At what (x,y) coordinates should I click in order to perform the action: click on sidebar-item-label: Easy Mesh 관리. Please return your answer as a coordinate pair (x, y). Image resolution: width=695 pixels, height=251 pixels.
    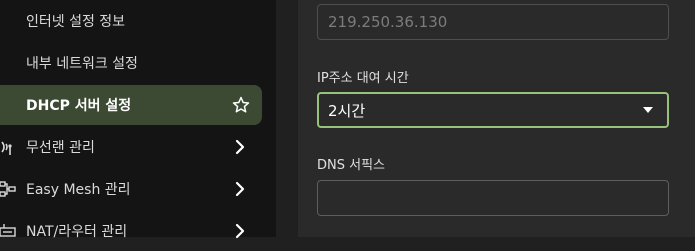
    Looking at the image, I should click on (78, 190).